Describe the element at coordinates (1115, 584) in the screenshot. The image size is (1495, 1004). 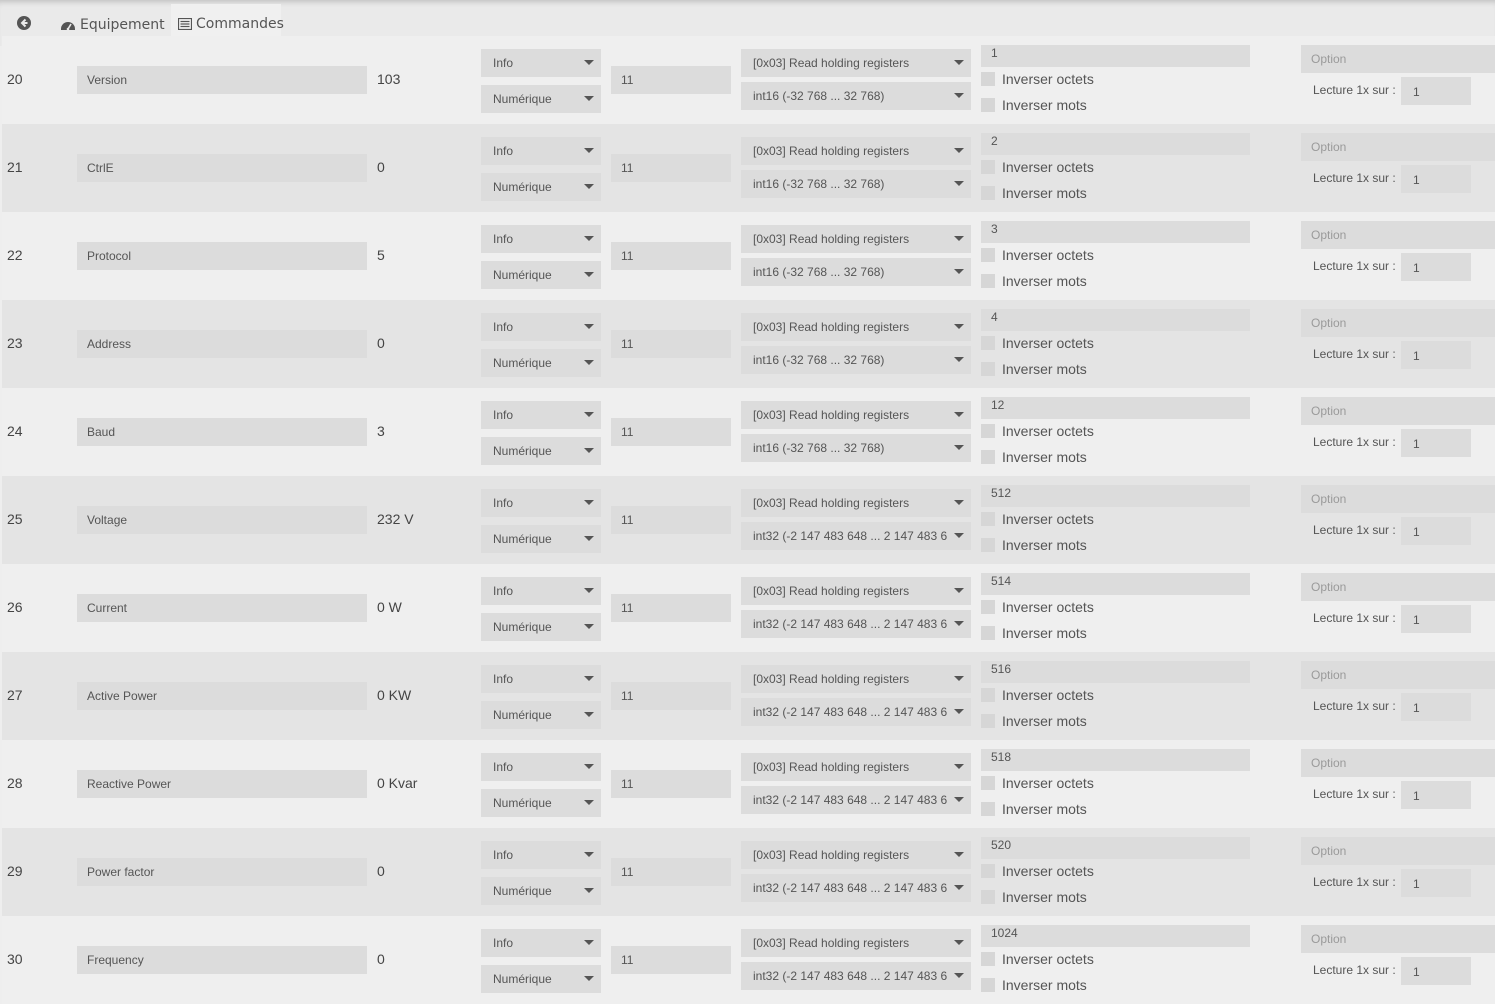
I see `register-address-input: 514` at that location.